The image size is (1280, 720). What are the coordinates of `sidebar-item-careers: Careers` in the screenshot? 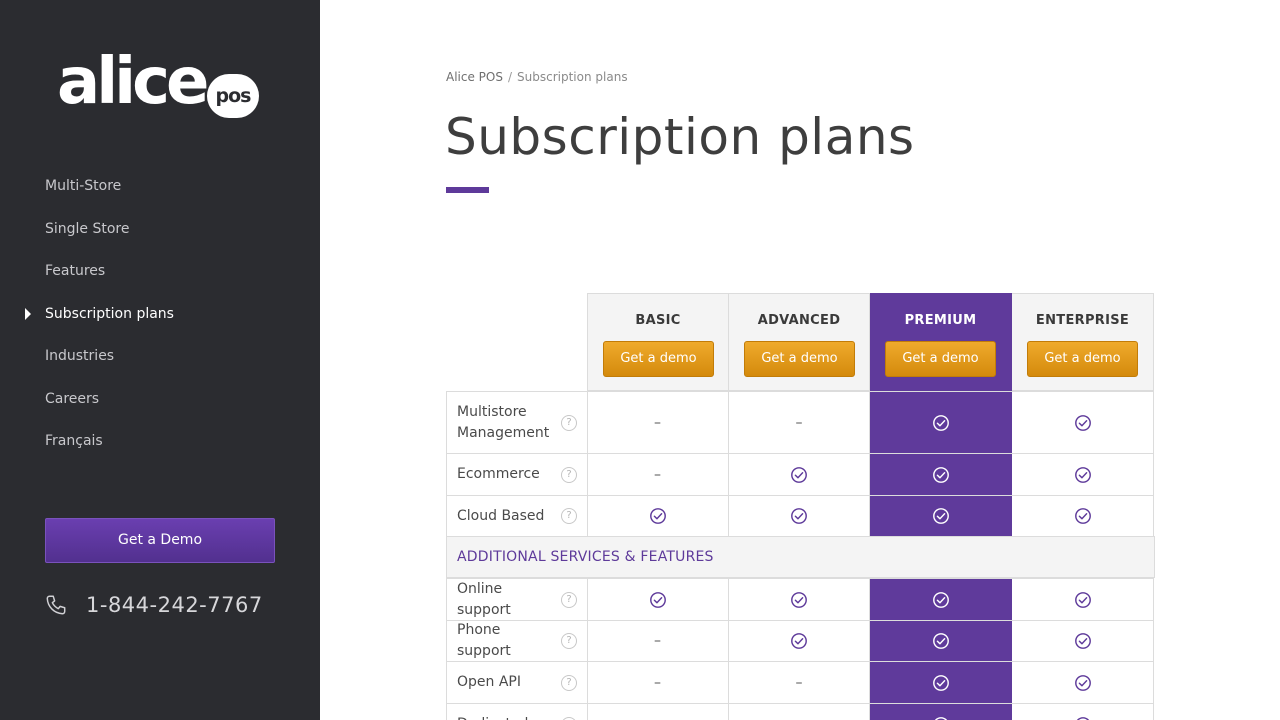 It's located at (160, 399).